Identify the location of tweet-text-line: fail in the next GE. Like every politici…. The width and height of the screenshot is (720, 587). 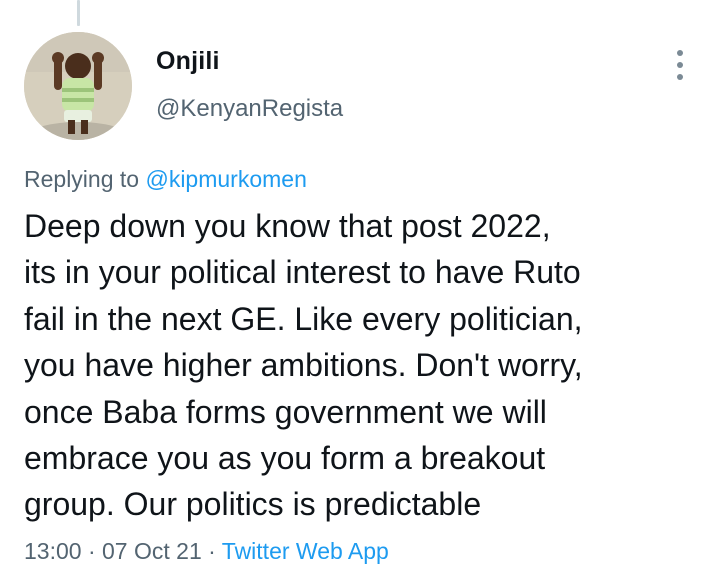
(303, 318).